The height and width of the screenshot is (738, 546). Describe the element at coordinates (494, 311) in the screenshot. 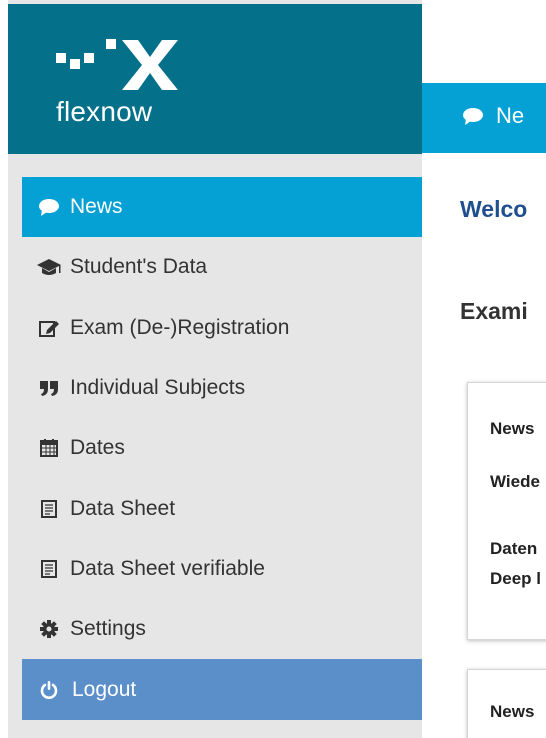

I see `exam-heading: Exami` at that location.